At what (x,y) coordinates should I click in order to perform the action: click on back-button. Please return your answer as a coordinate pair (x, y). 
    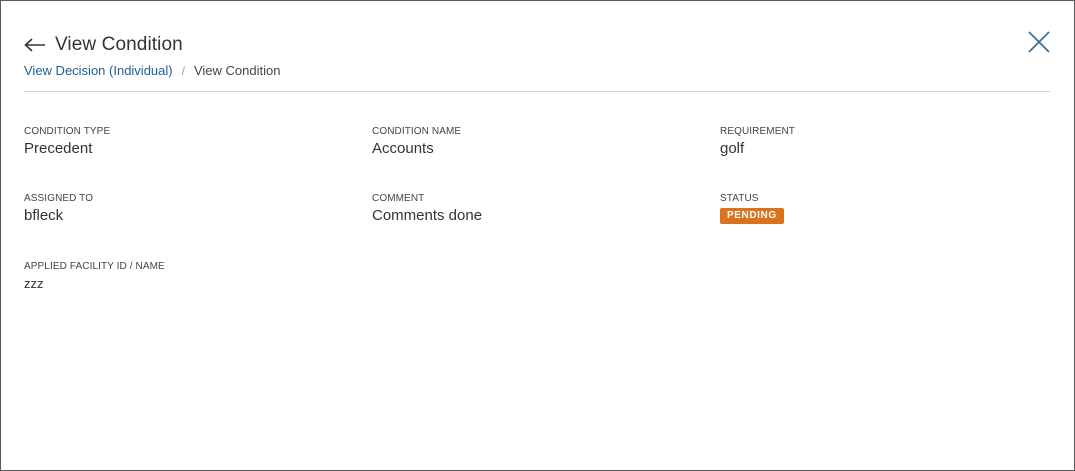
    Looking at the image, I should click on (35, 45).